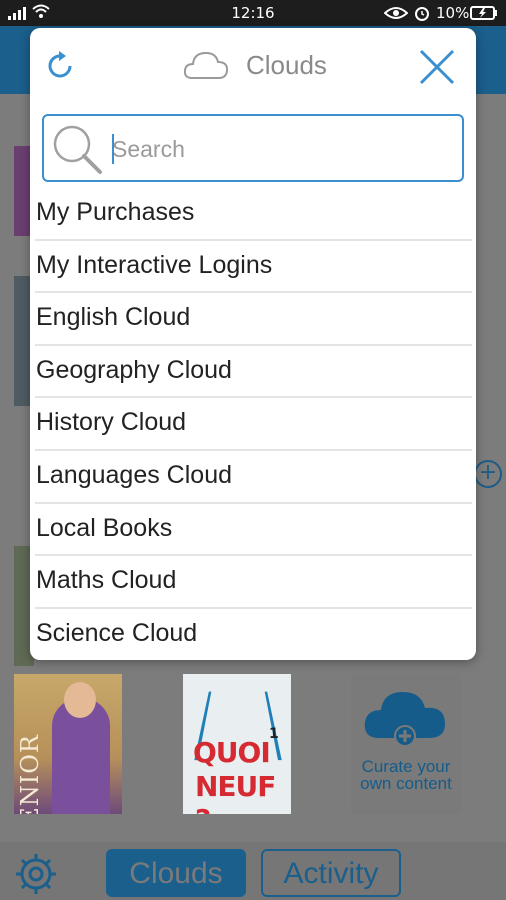 The height and width of the screenshot is (900, 506). What do you see at coordinates (453, 13) in the screenshot?
I see `battery-percent: 10%` at bounding box center [453, 13].